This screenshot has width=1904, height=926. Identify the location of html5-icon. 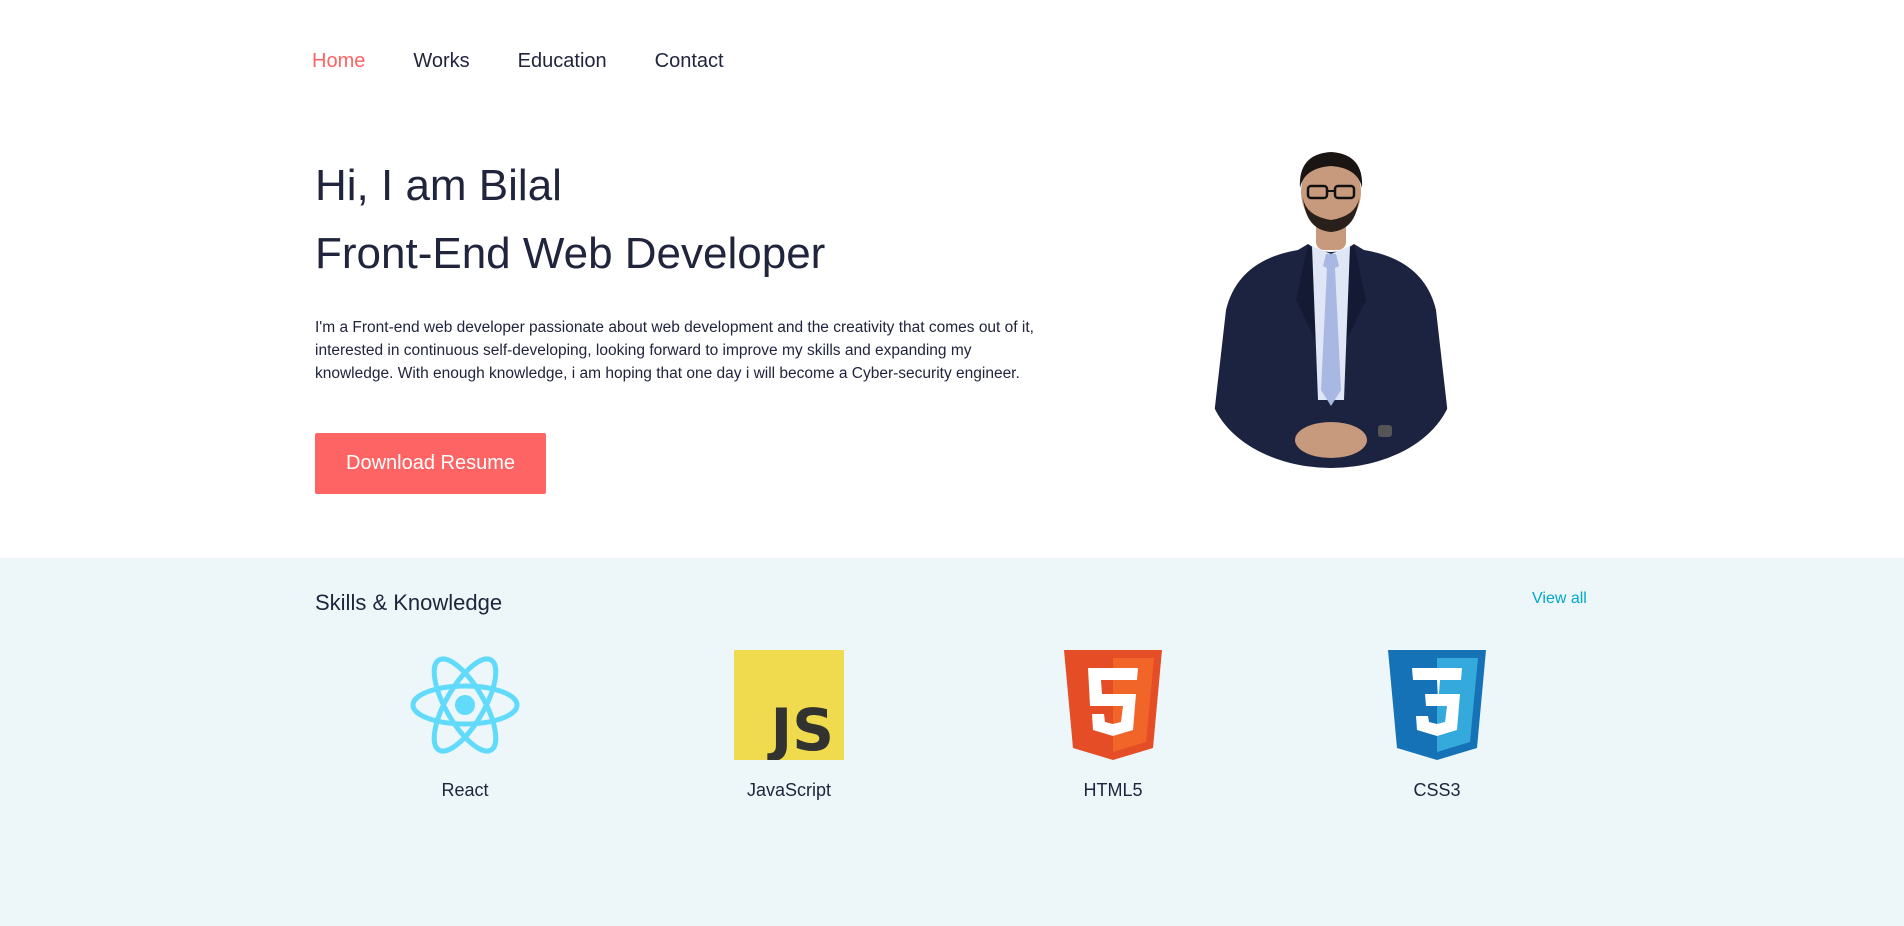
(1113, 705).